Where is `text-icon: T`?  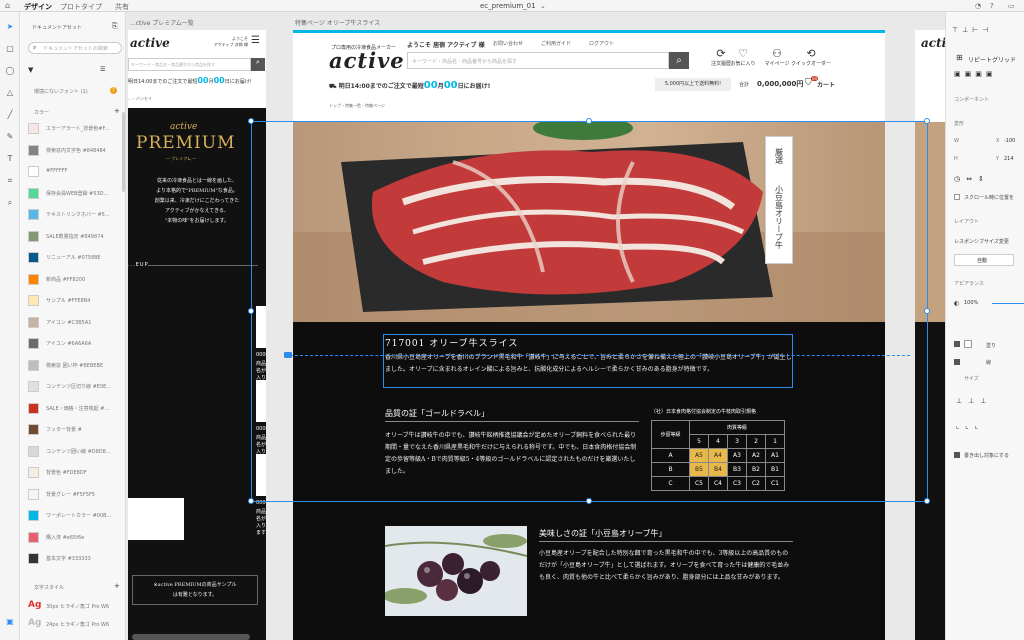 text-icon: T is located at coordinates (10, 159).